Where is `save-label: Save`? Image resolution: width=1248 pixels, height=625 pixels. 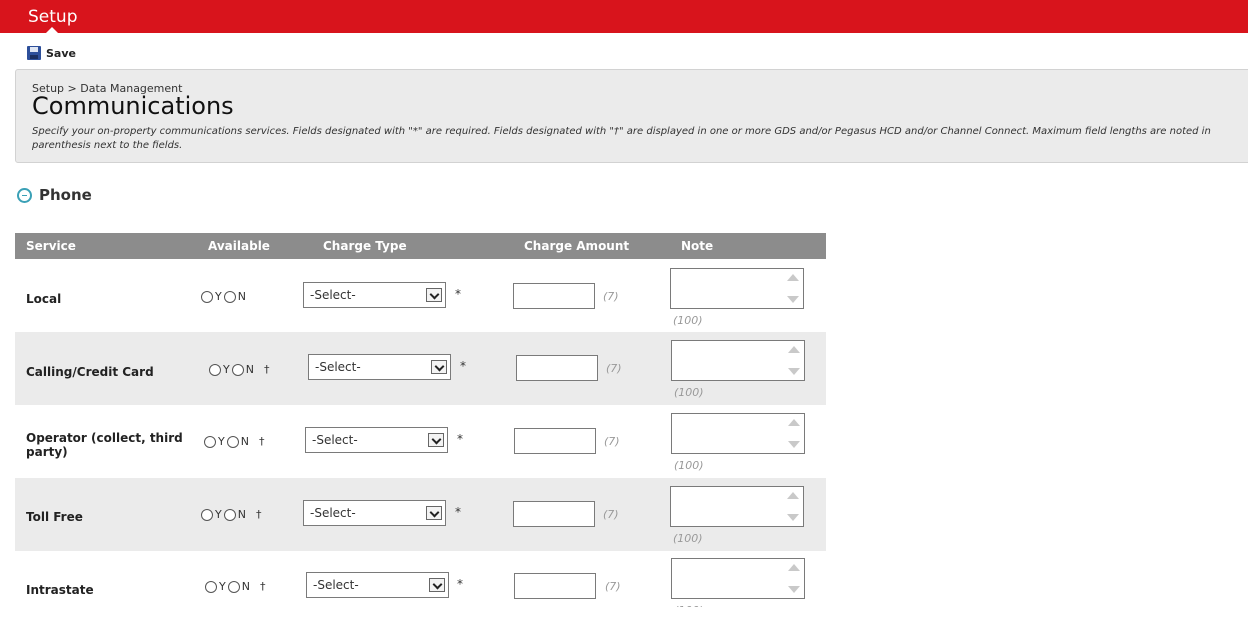
save-label: Save is located at coordinates (61, 53).